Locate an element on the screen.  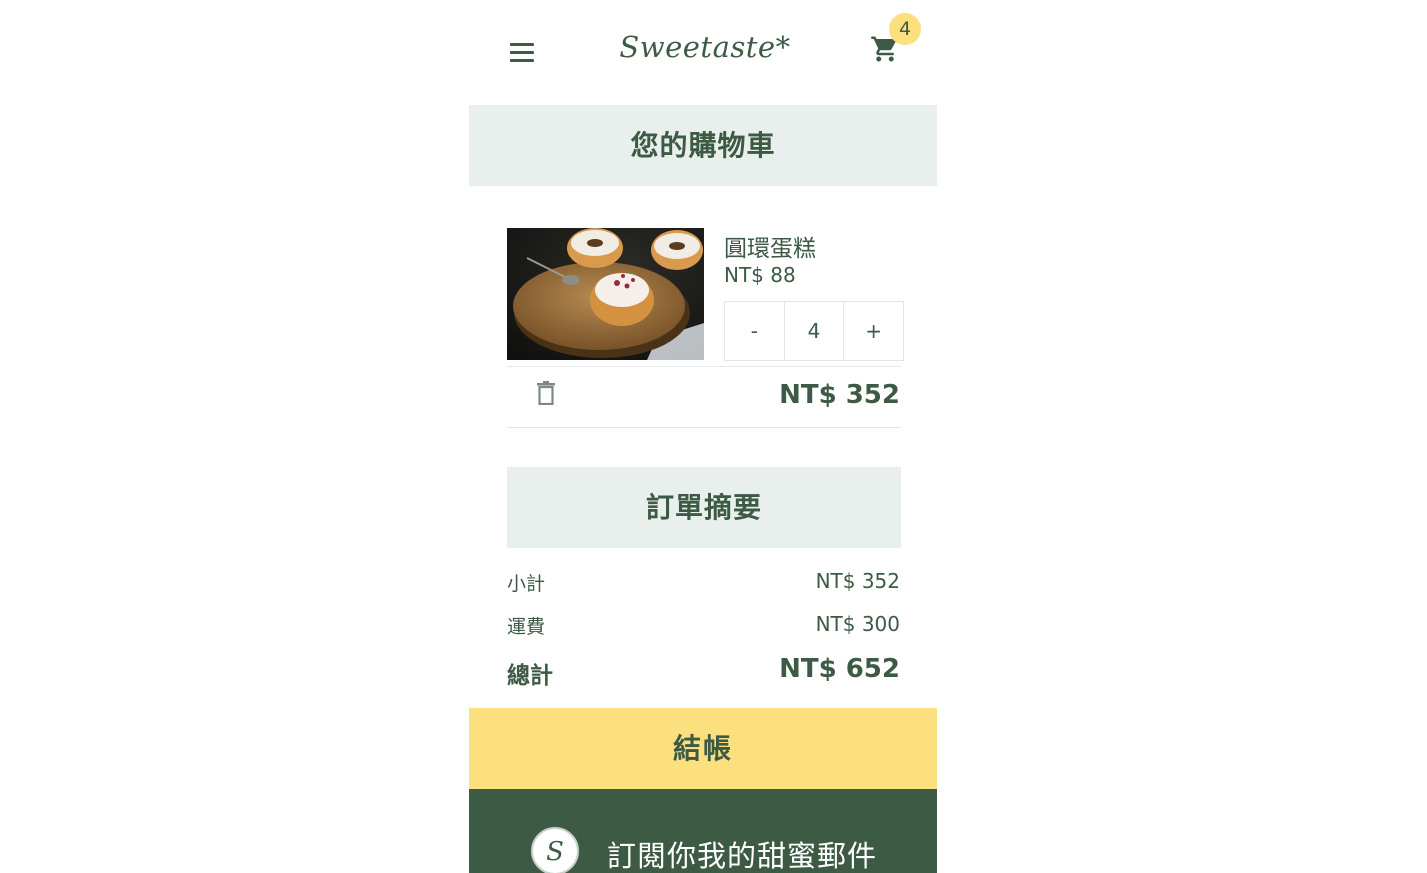
quantity-stepper: - 4 + is located at coordinates (814, 331).